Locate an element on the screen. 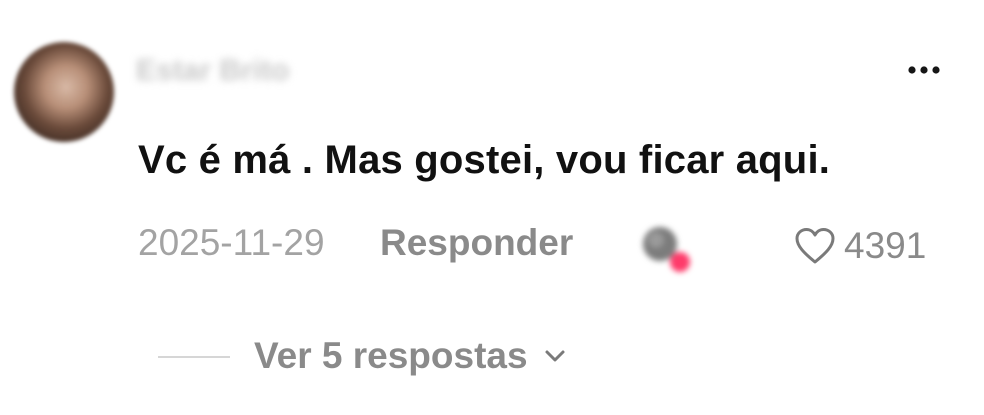  creator-liked-avatar is located at coordinates (666, 249).